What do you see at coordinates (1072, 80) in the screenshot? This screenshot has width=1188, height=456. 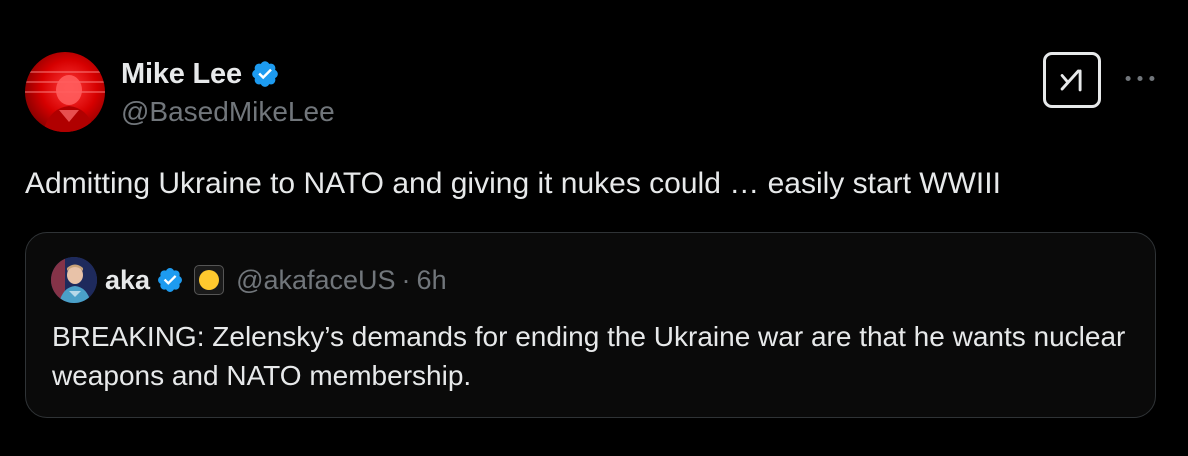 I see `grok-icon` at bounding box center [1072, 80].